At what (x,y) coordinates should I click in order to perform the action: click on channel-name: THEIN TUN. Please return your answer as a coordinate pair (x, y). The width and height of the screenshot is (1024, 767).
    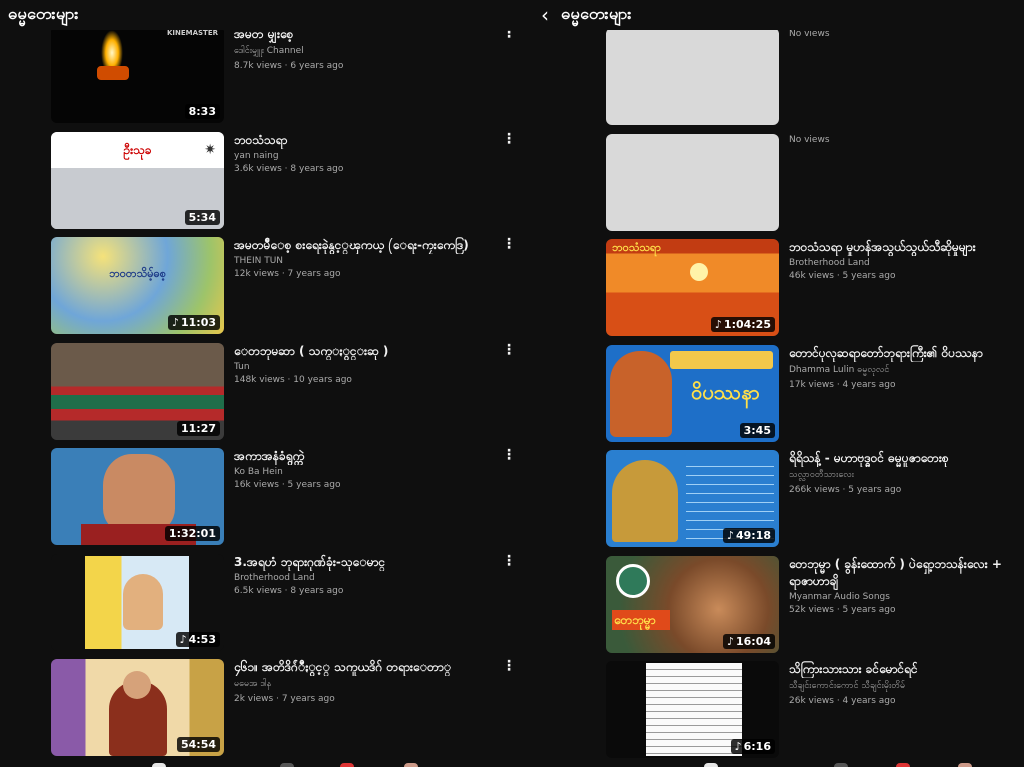
    Looking at the image, I should click on (365, 261).